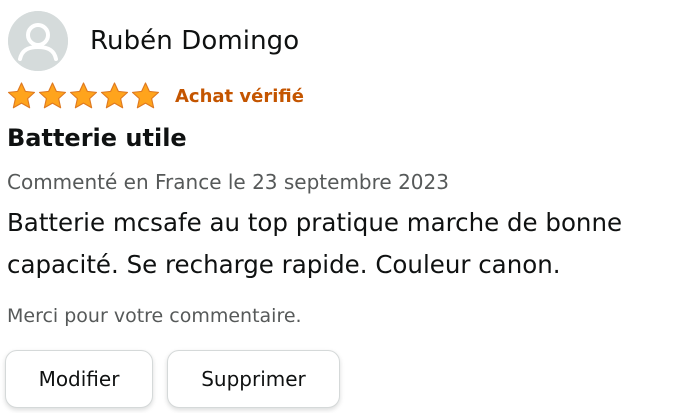  I want to click on reviewer-profile: Rubén Domingo, so click(153, 41).